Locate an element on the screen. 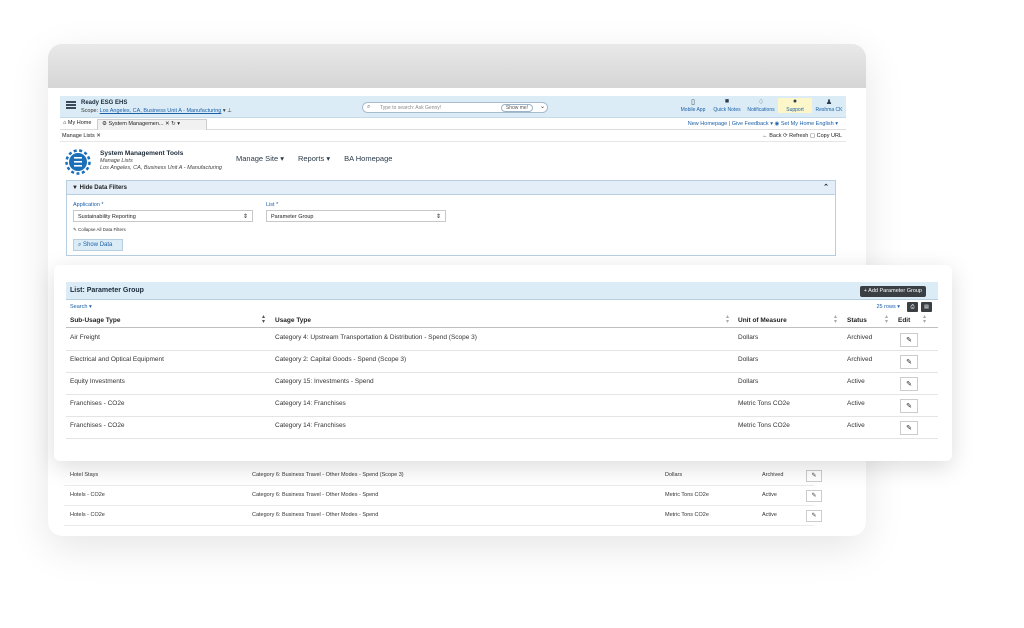 Image resolution: width=1024 pixels, height=628 pixels. mobile-app-button: ▯ Mobile App is located at coordinates (693, 105).